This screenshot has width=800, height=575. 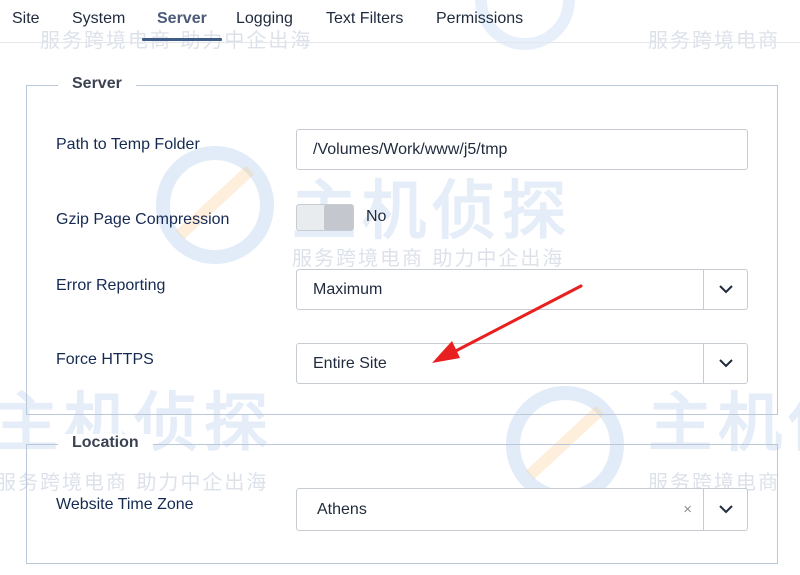 I want to click on tab-system: System, so click(x=98, y=19).